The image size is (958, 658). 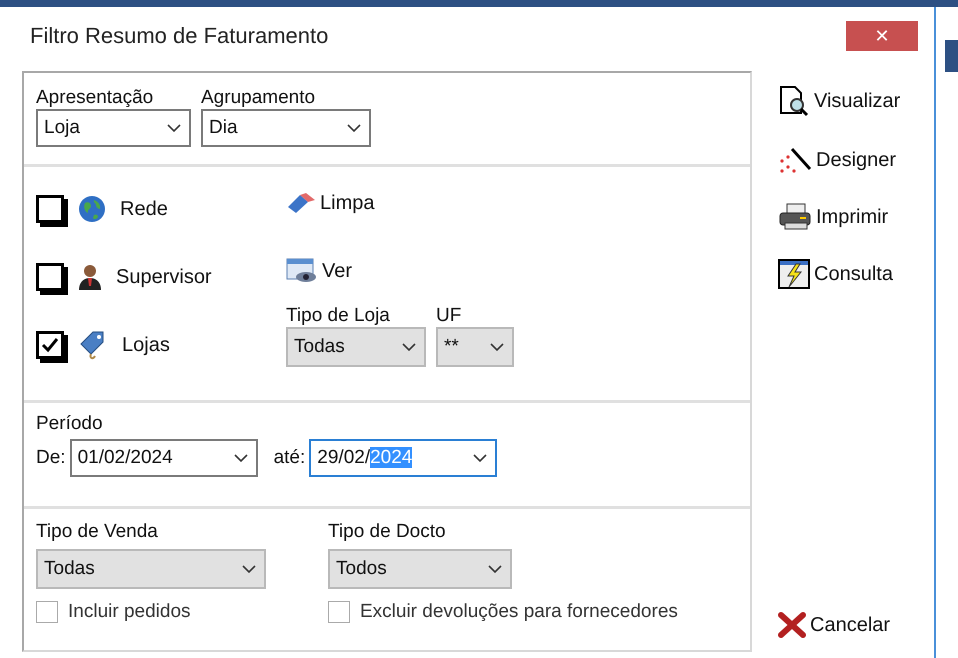 I want to click on date-field: 01/02/2024, so click(x=164, y=458).